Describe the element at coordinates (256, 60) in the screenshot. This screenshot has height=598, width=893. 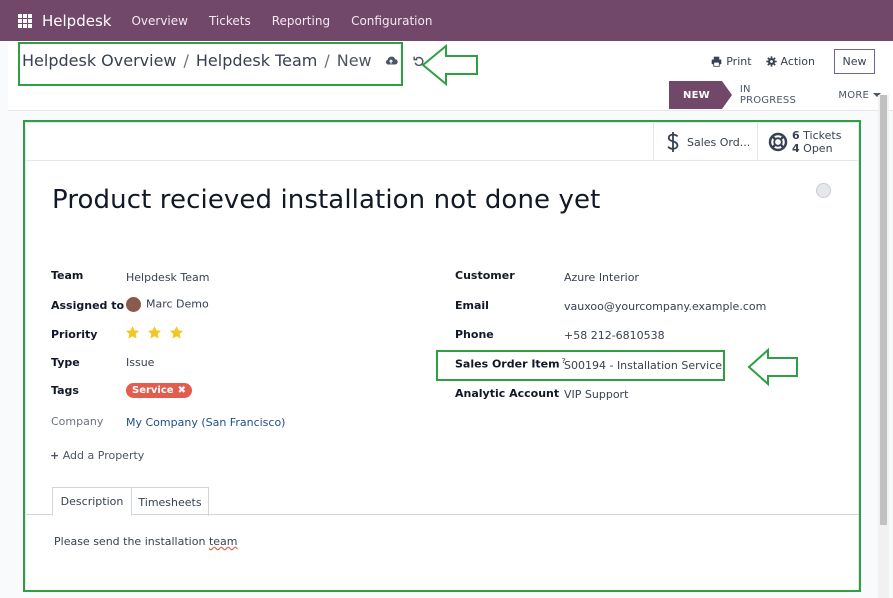
I see `breadcrumb-helpdesk-team: Helpdesk Team` at that location.